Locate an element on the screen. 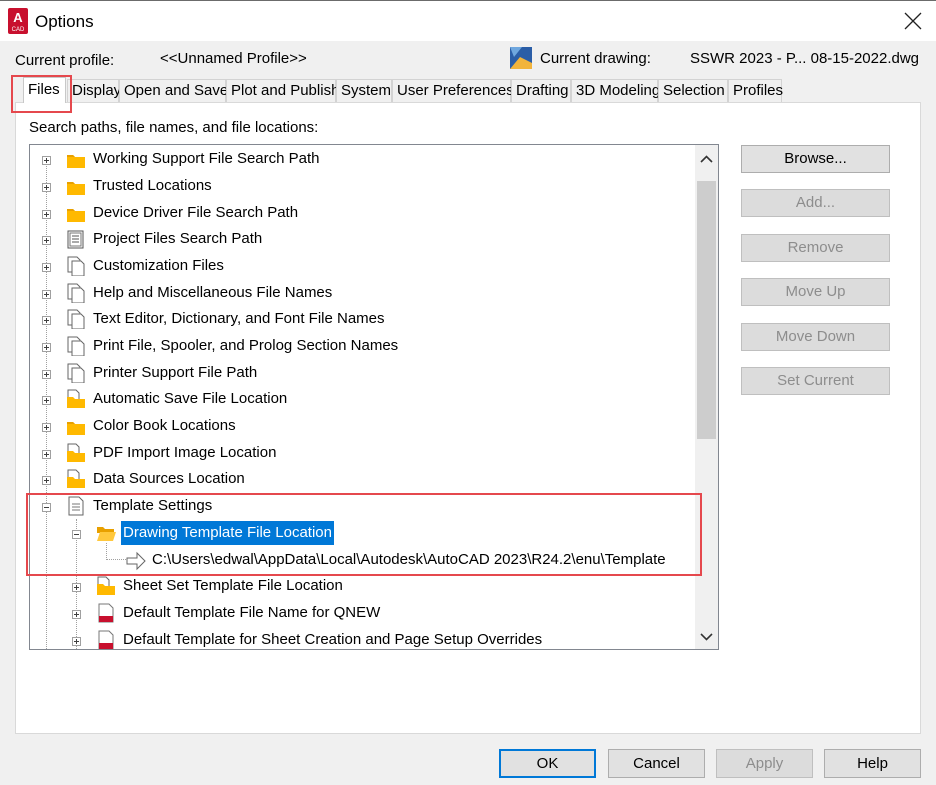 This screenshot has width=936, height=785. tab-3d-modeling: 3D Modeling is located at coordinates (615, 90).